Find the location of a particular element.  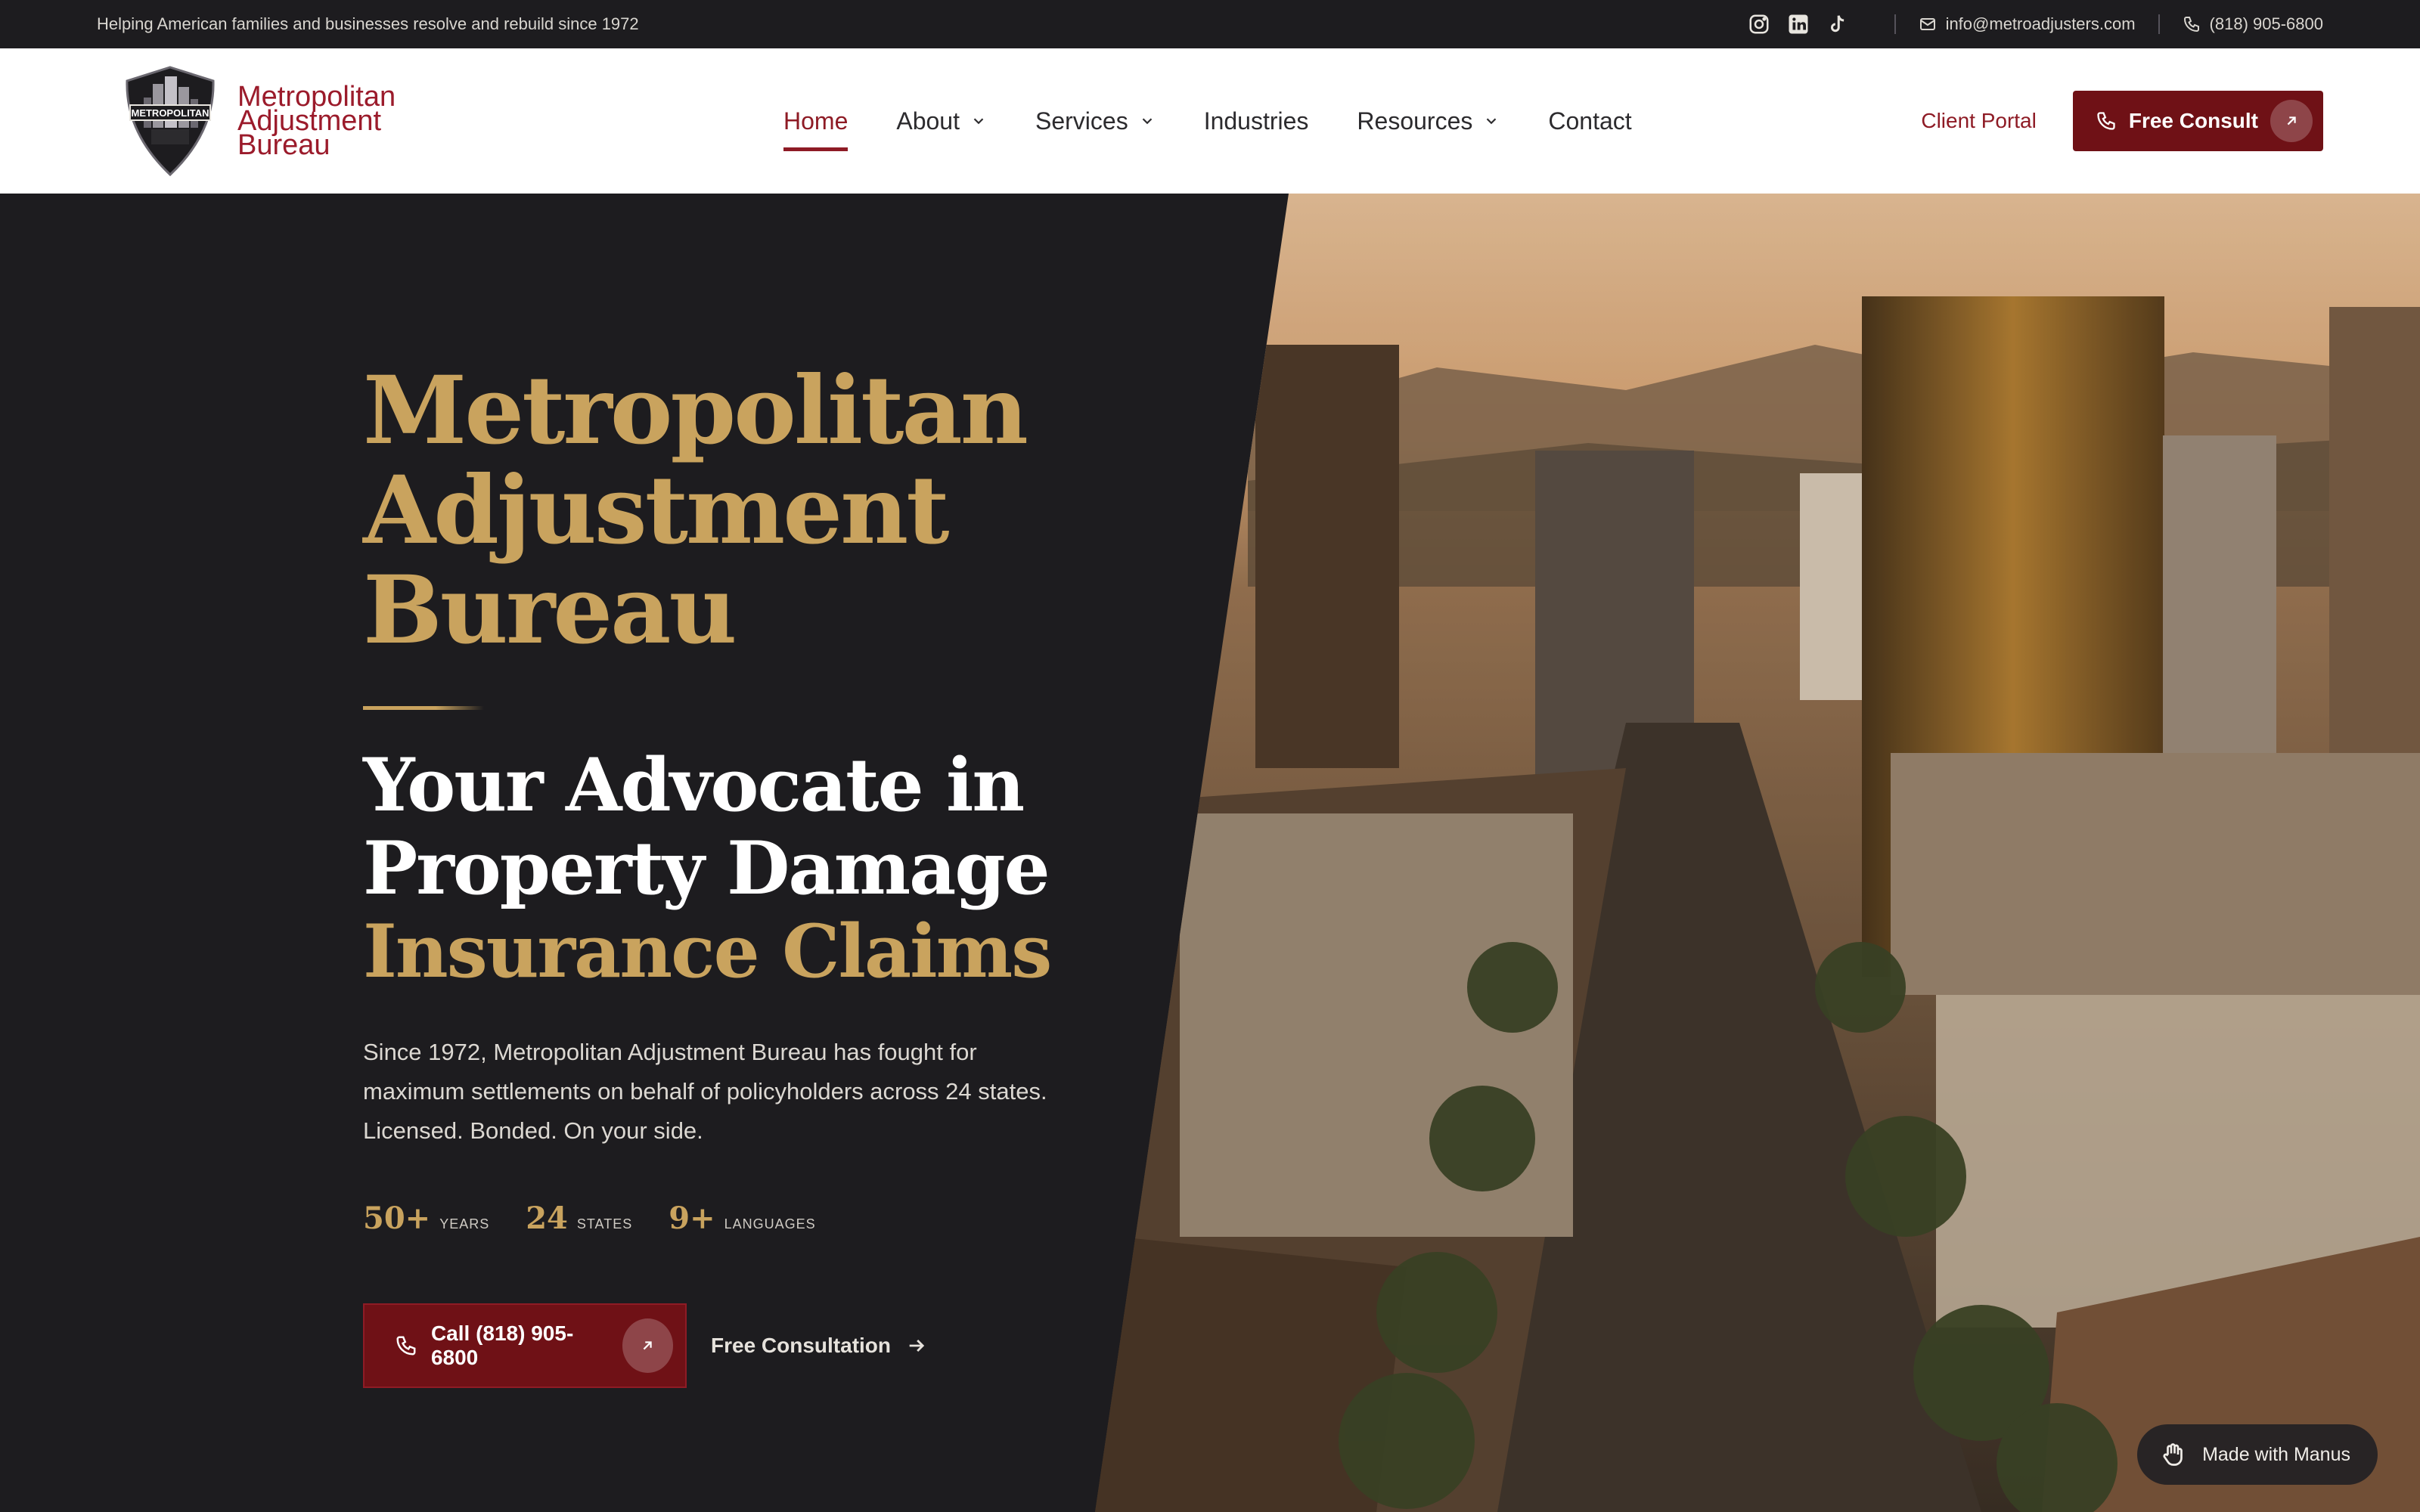

nav-item-label: Contact is located at coordinates (1590, 121).